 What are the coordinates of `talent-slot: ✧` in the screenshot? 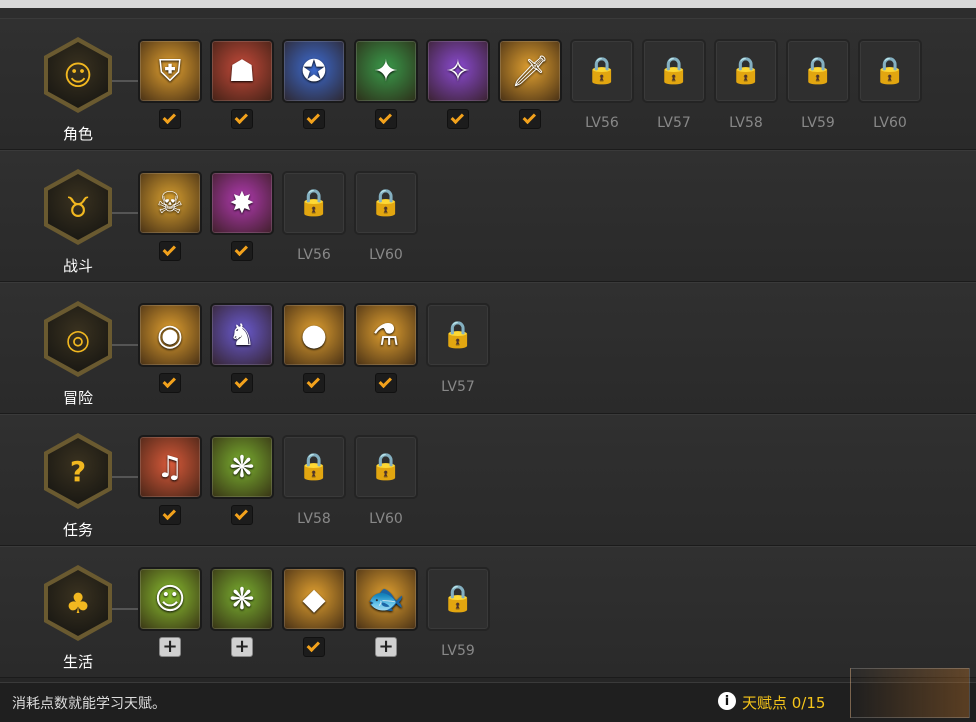 It's located at (458, 71).